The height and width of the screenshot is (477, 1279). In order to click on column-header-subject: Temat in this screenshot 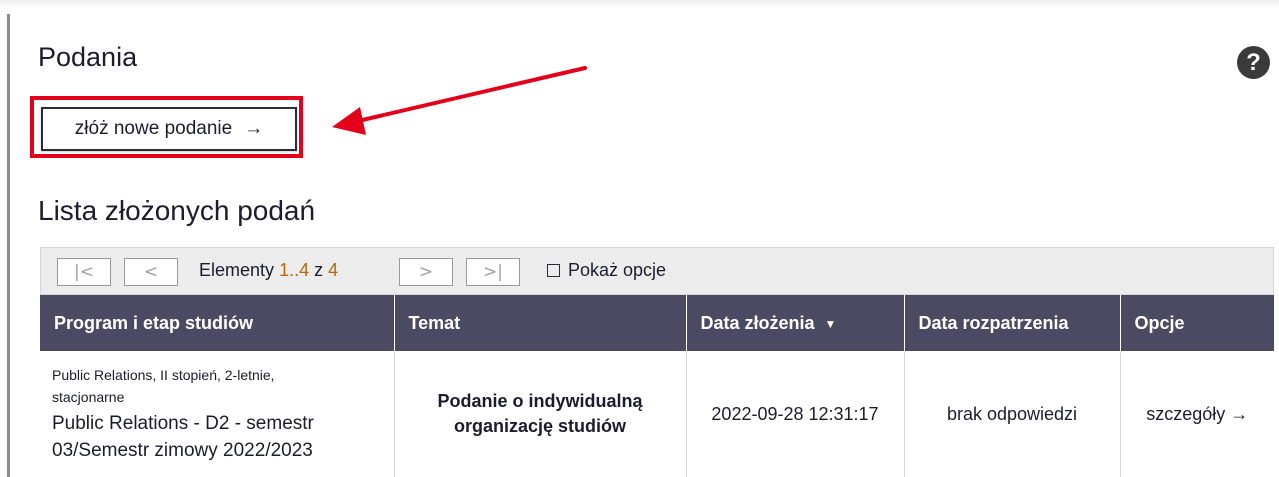, I will do `click(540, 323)`.